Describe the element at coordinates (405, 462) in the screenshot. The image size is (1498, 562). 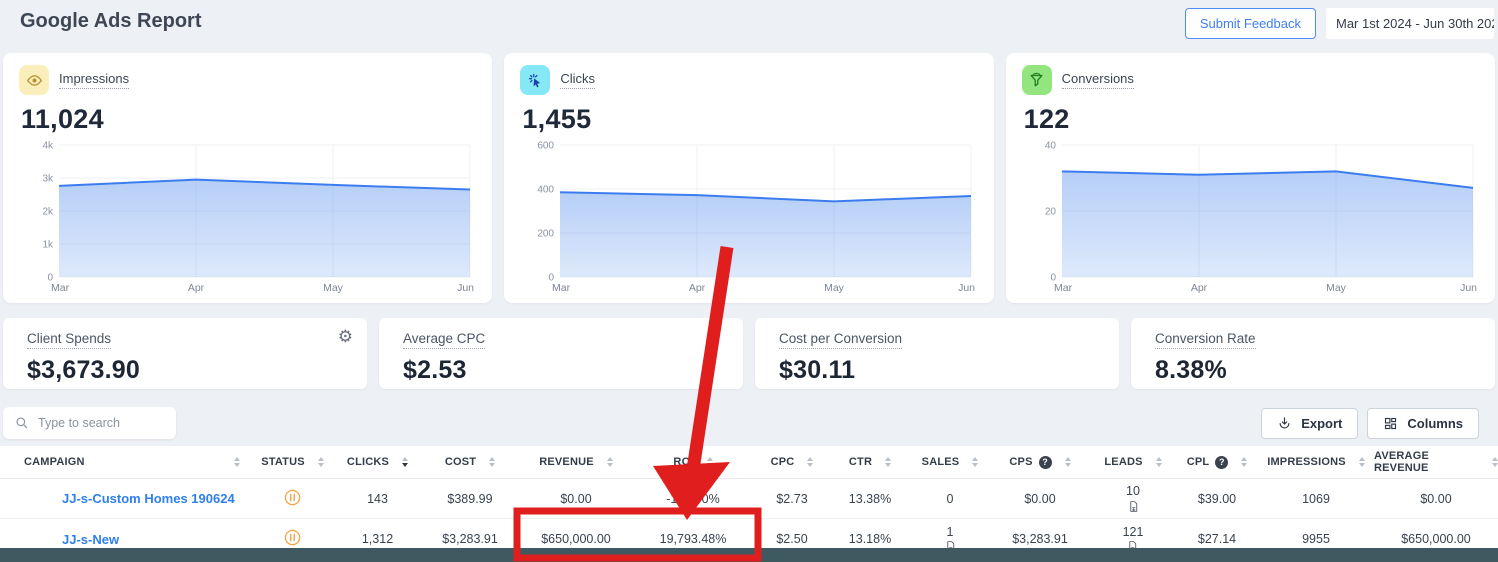
I see `sort-icon-desc-active` at that location.